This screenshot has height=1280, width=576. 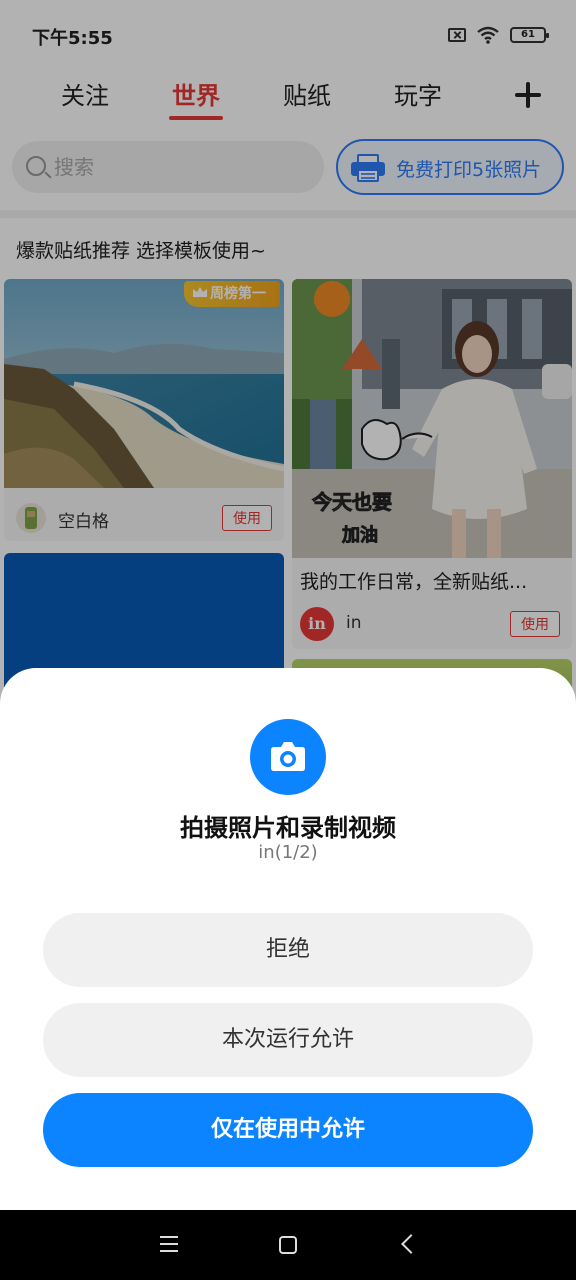 What do you see at coordinates (288, 757) in the screenshot?
I see `camera-icon` at bounding box center [288, 757].